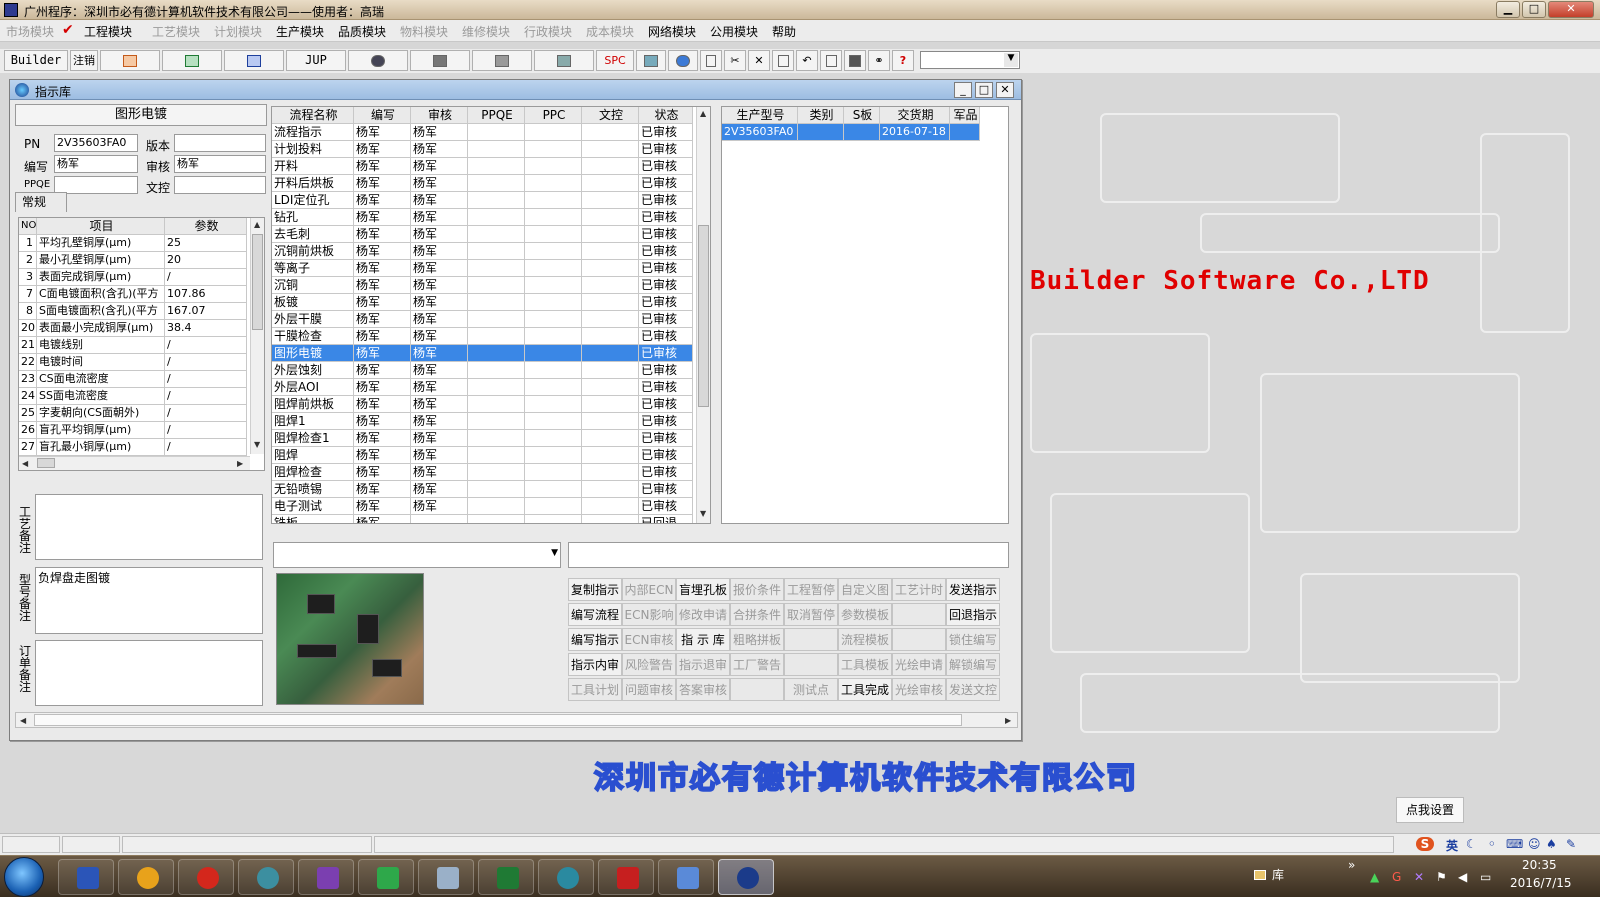 This screenshot has height=897, width=1600. I want to click on flow-row: 外层干膜 杨军 杨军 已审核, so click(482, 319).